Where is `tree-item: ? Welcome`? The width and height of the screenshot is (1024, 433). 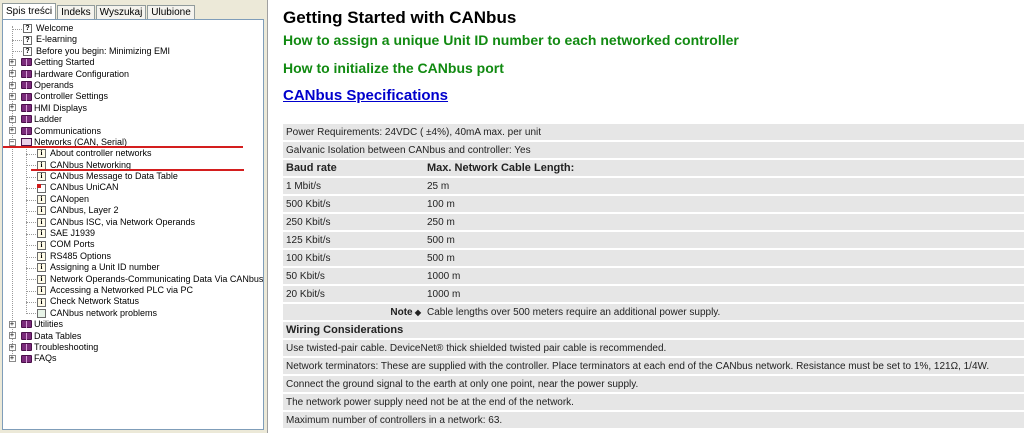
tree-item: ? Welcome is located at coordinates (133, 28).